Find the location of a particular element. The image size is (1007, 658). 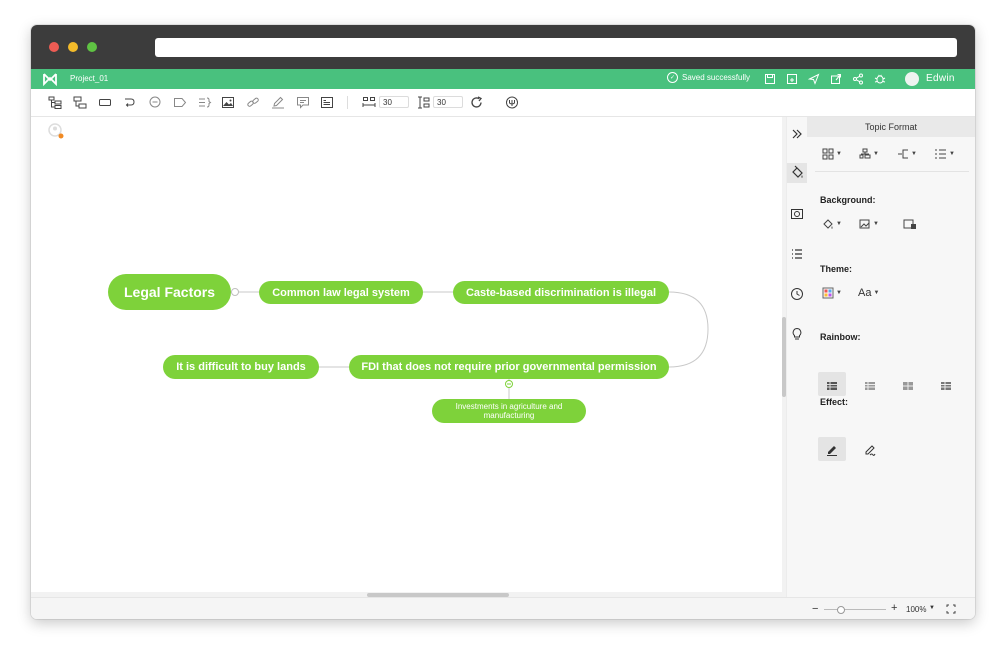

zoom-in-button: + is located at coordinates (894, 608).